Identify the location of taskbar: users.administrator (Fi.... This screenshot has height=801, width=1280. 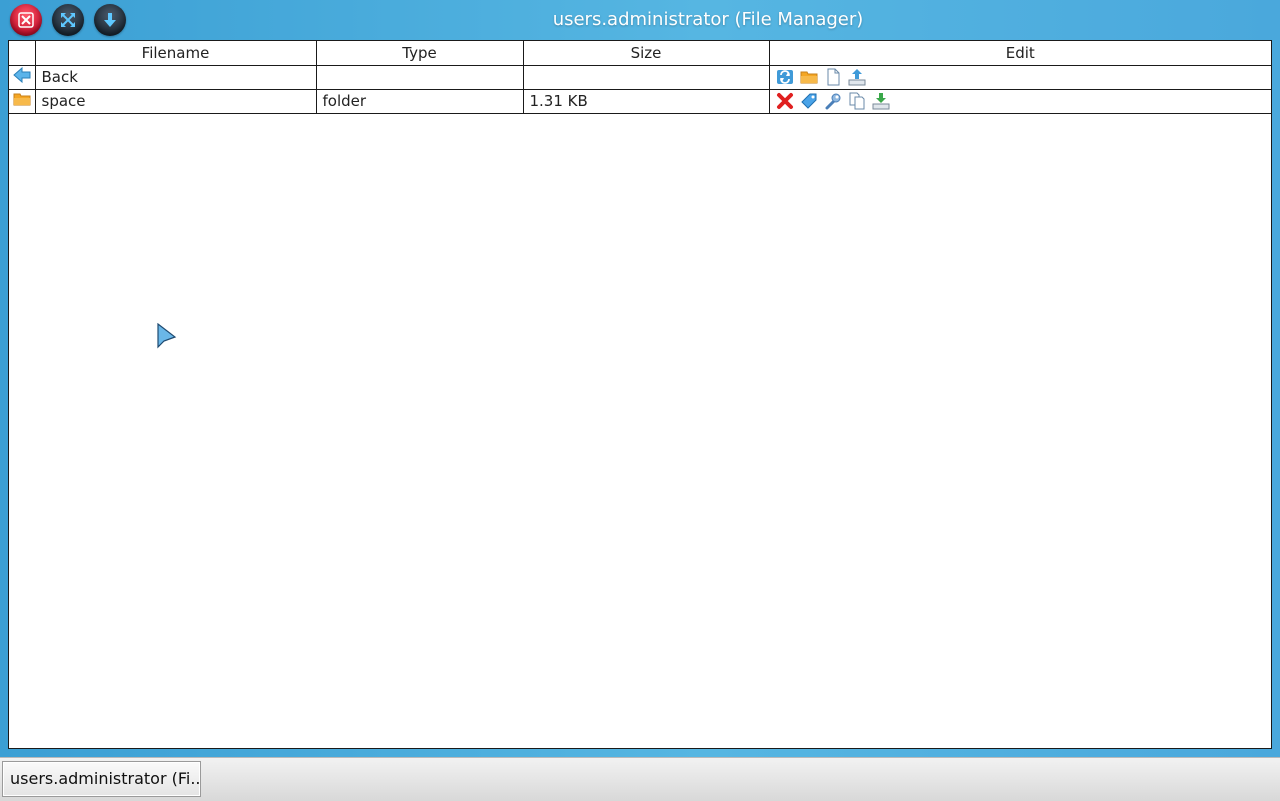
(640, 779).